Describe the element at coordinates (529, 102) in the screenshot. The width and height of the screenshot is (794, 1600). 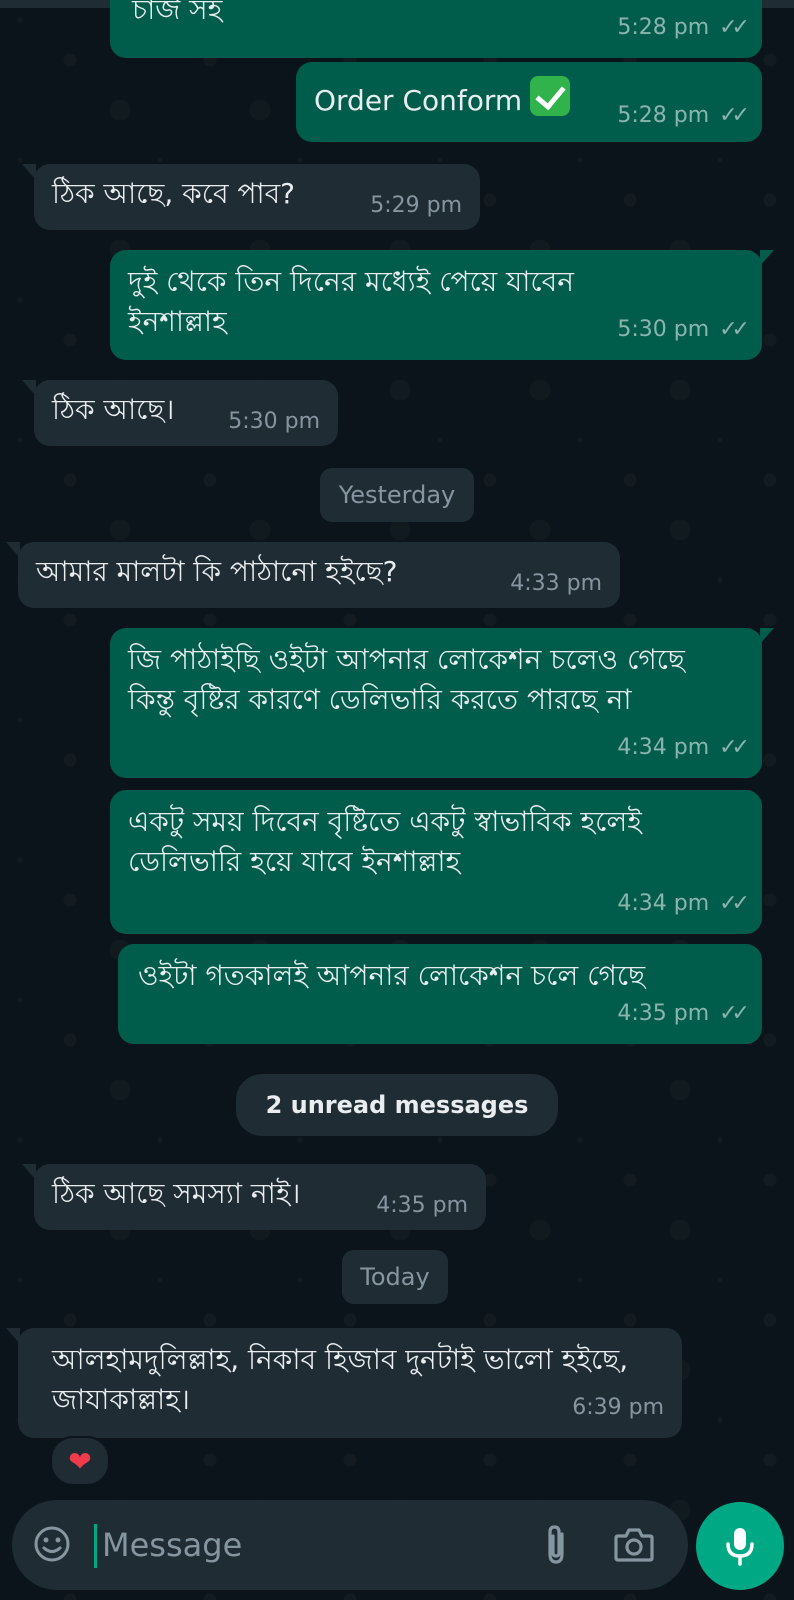
I see `message-outgoing: Order Conform 5:28 pm ✓✓` at that location.